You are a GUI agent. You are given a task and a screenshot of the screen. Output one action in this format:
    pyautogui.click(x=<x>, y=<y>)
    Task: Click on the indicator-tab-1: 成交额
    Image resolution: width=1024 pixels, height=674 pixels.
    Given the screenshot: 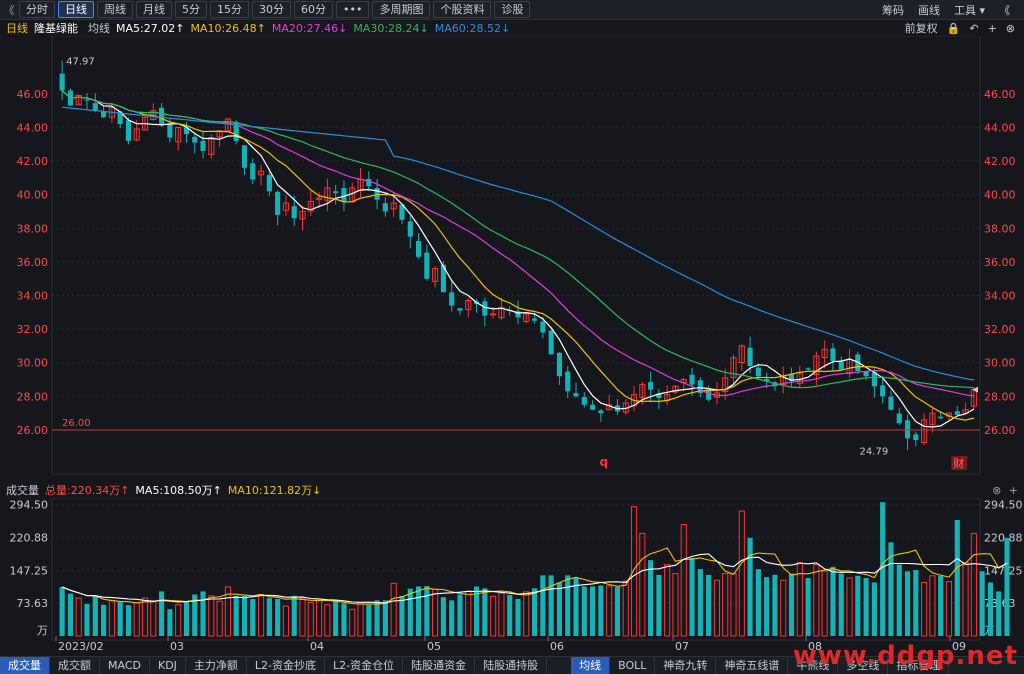 What is the action you would take?
    pyautogui.click(x=75, y=665)
    